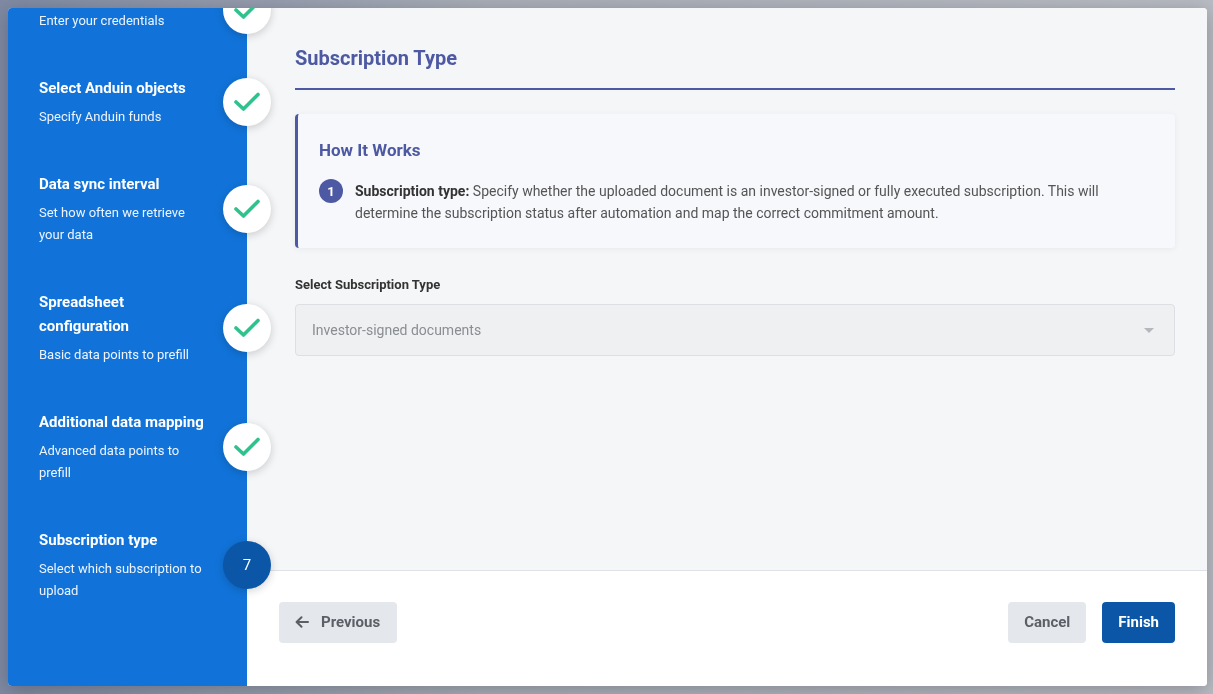 The height and width of the screenshot is (694, 1213). Describe the element at coordinates (101, 117) in the screenshot. I see `step-description: Specify Anduin funds` at that location.